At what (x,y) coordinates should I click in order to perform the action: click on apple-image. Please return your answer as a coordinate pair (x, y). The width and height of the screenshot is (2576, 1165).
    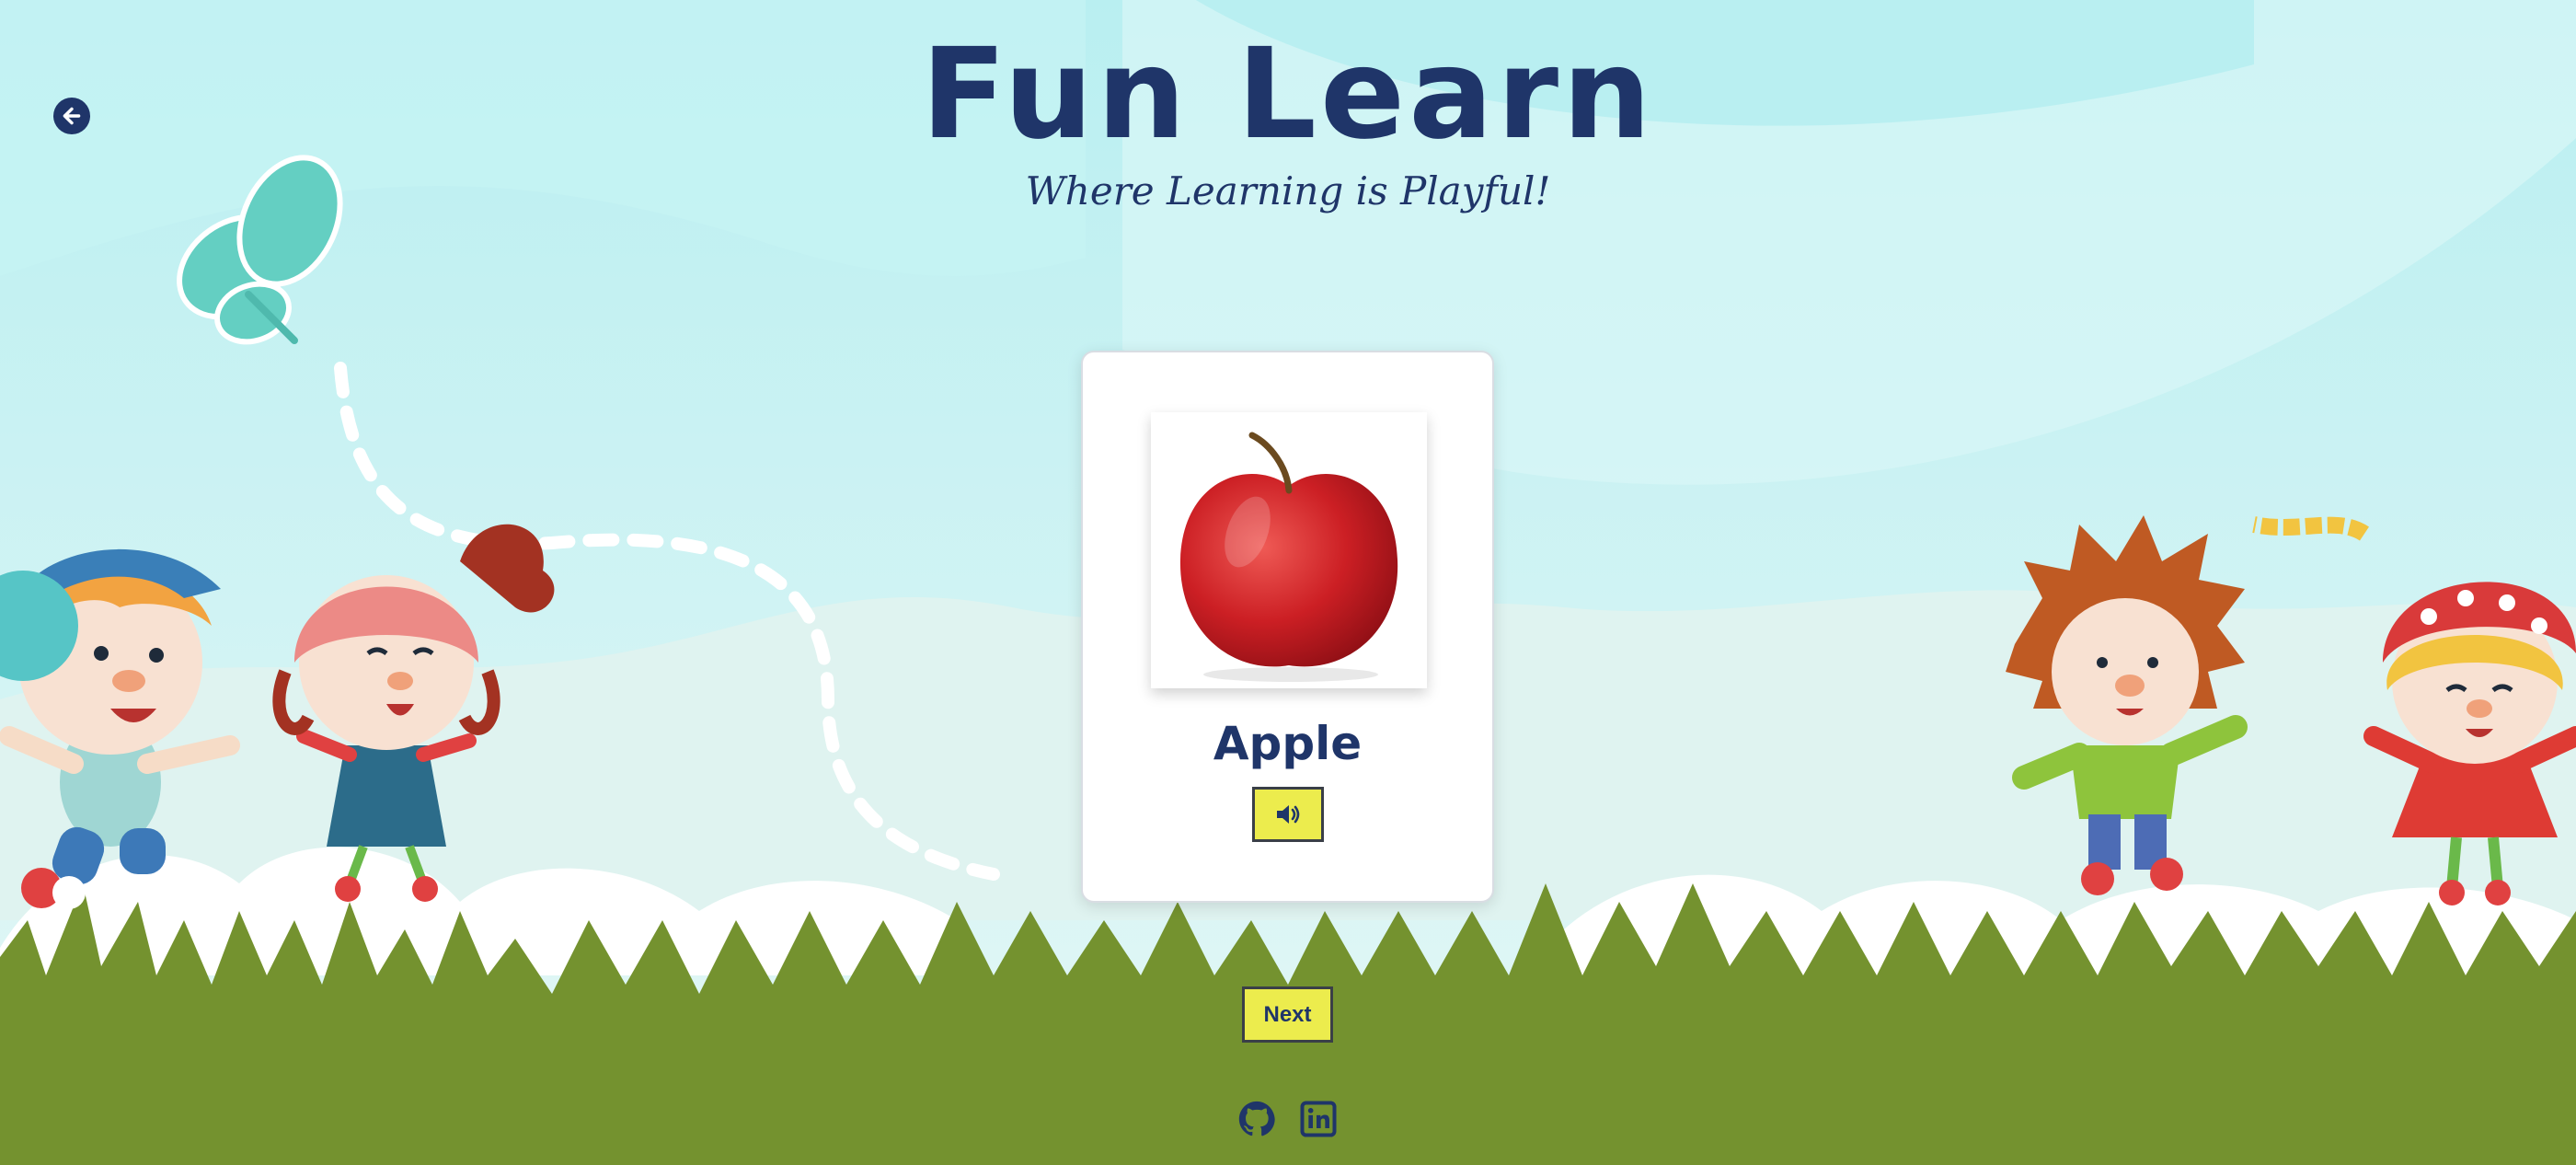
    Looking at the image, I should click on (1288, 557).